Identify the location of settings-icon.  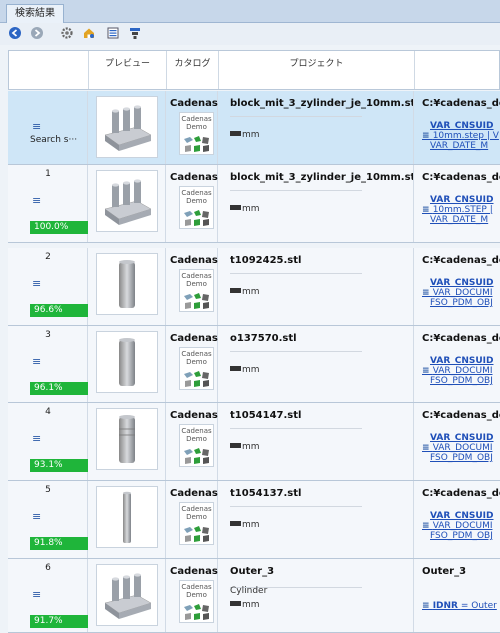
(67, 33).